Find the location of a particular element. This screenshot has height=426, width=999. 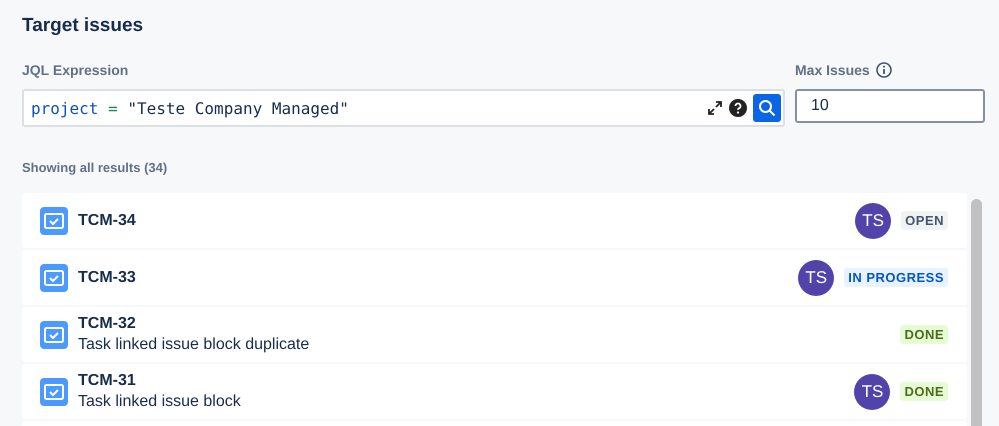

expand-icon is located at coordinates (715, 108).